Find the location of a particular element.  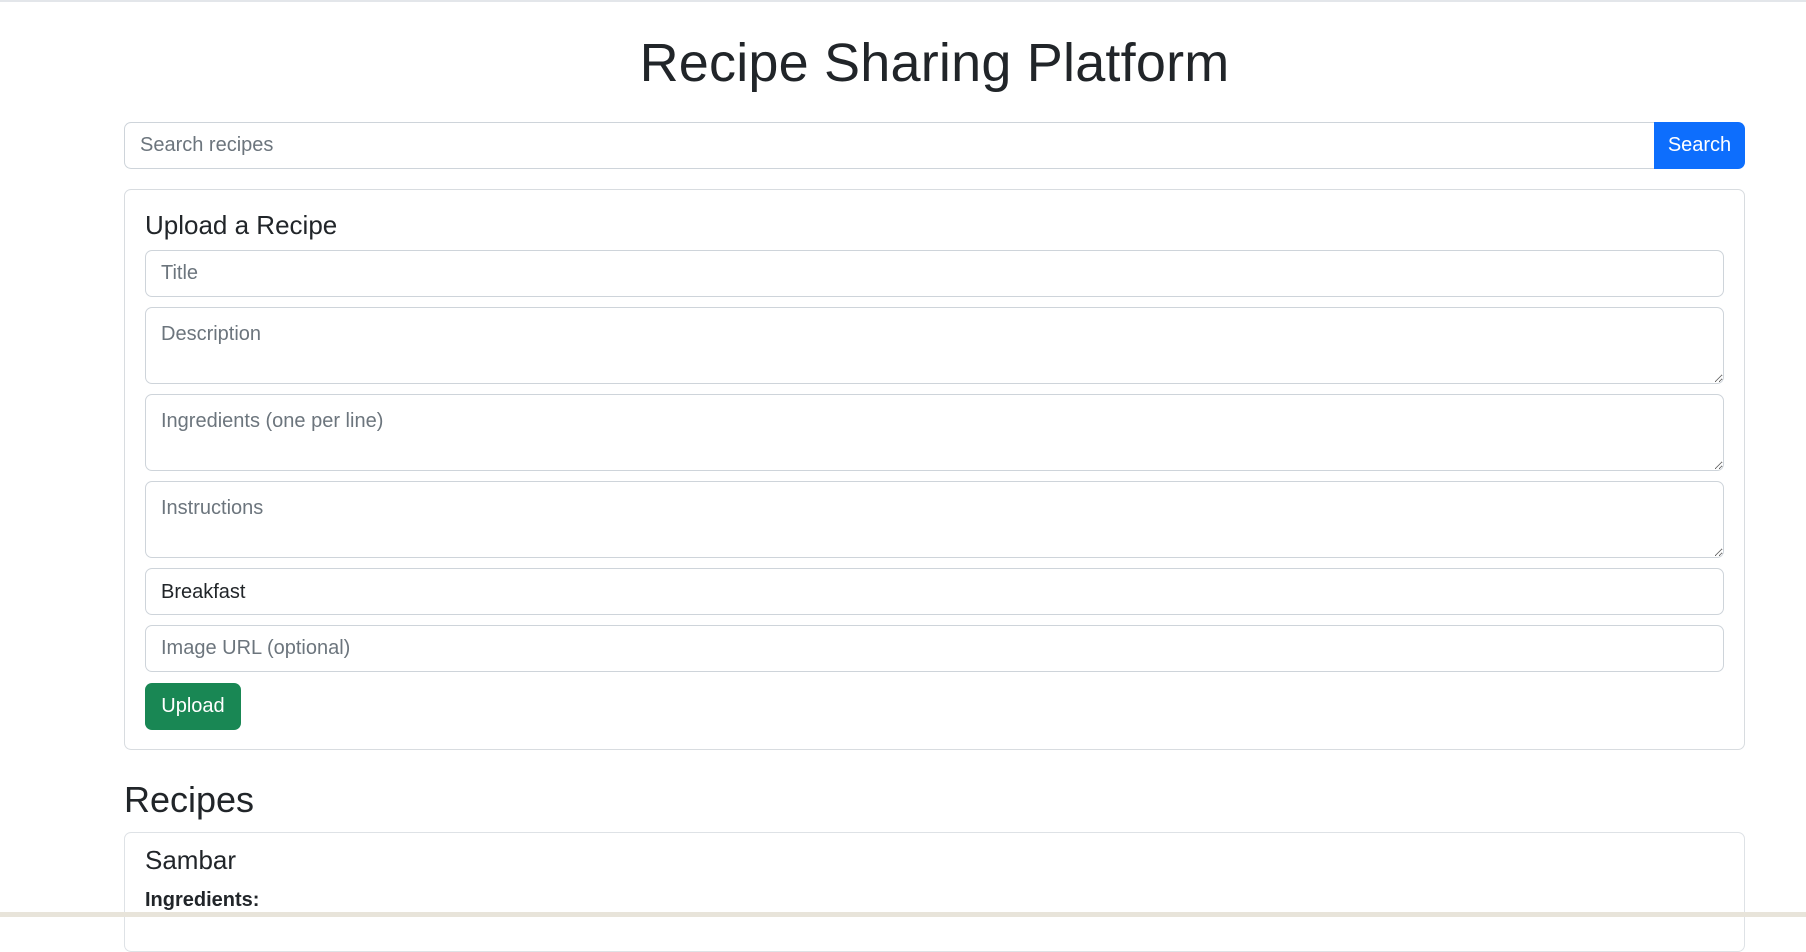

recipe-card-title: Sambar is located at coordinates (191, 860).